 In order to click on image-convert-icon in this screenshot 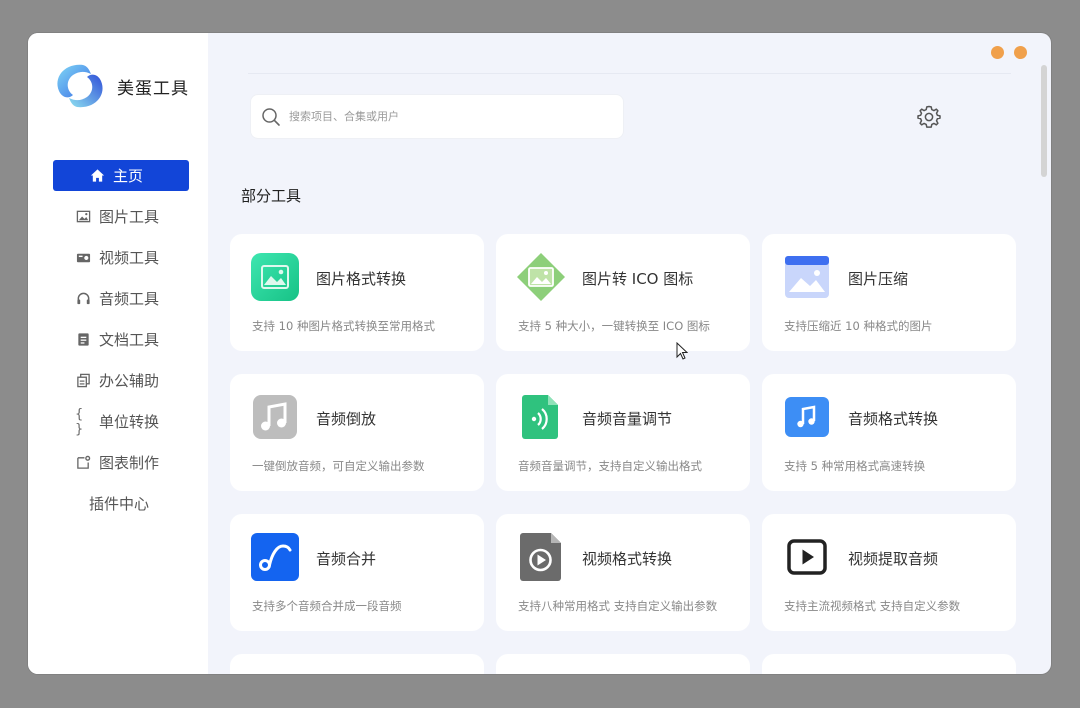, I will do `click(275, 277)`.